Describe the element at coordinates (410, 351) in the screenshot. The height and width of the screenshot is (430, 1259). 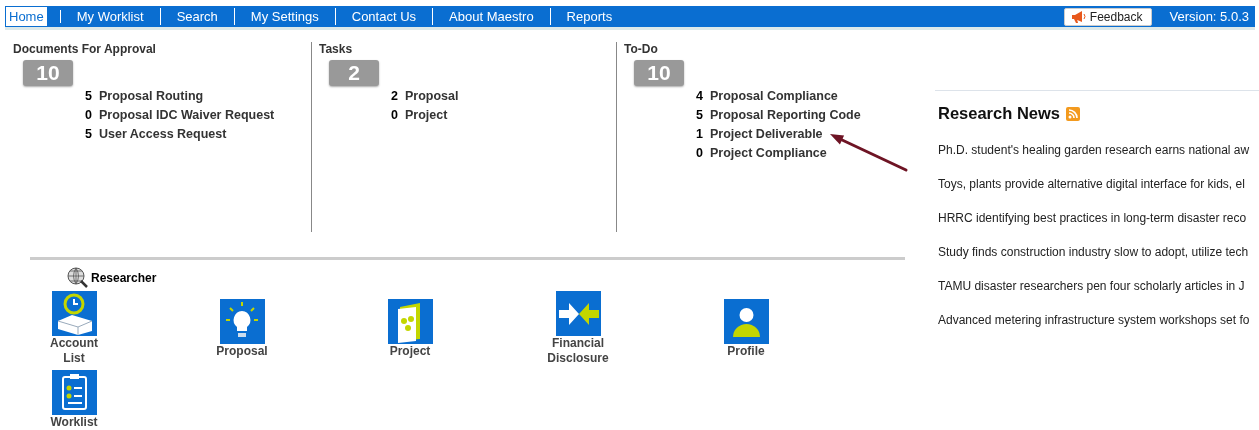
I see `app-label: Project` at that location.